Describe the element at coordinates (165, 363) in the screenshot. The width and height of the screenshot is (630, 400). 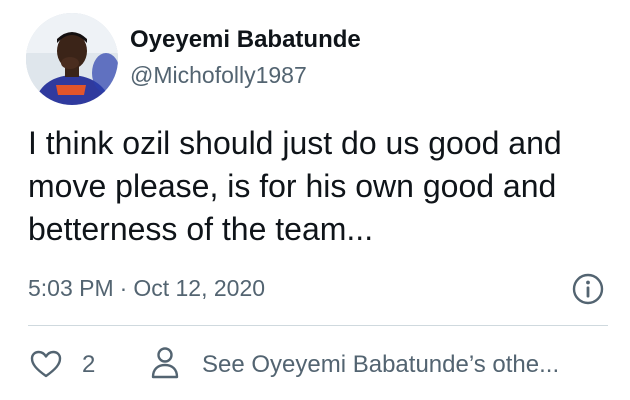
I see `person-icon` at that location.